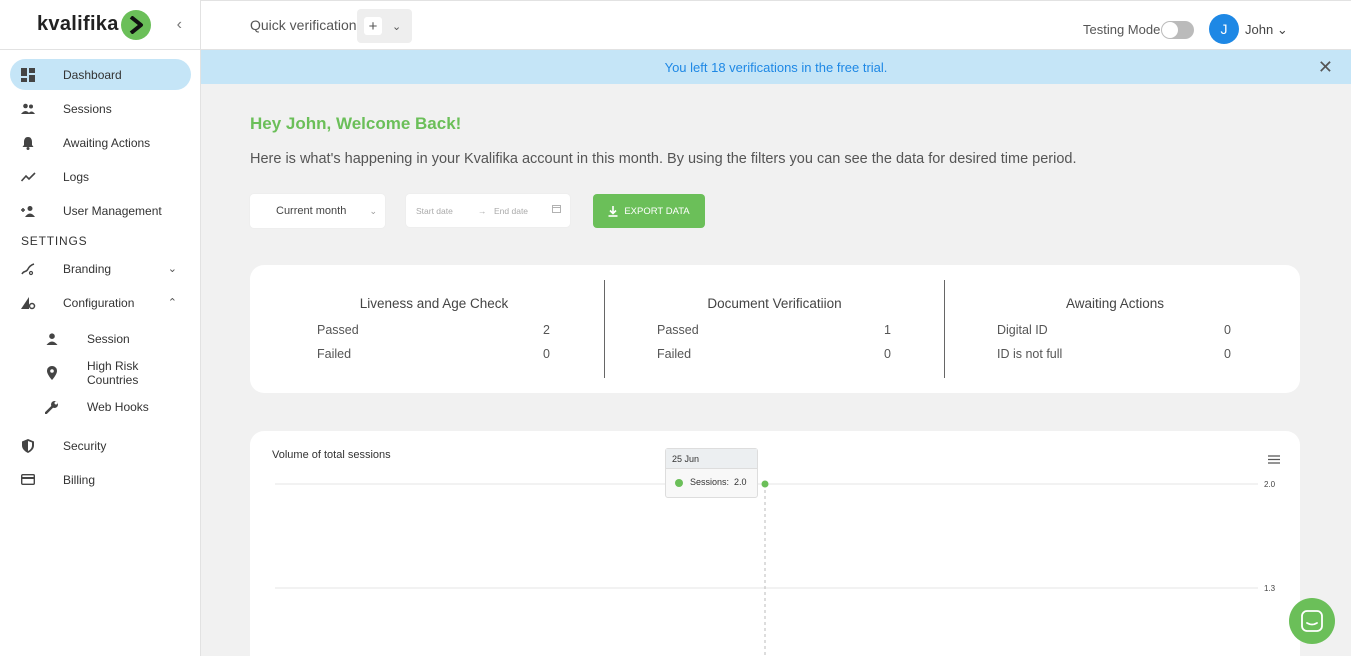 The height and width of the screenshot is (656, 1351). What do you see at coordinates (1270, 588) in the screenshot?
I see `y-tick-label: 1.3` at bounding box center [1270, 588].